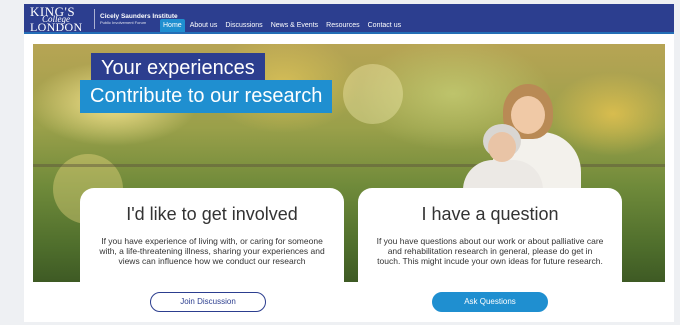 The width and height of the screenshot is (680, 325). Describe the element at coordinates (528, 115) in the screenshot. I see `carer-face` at that location.